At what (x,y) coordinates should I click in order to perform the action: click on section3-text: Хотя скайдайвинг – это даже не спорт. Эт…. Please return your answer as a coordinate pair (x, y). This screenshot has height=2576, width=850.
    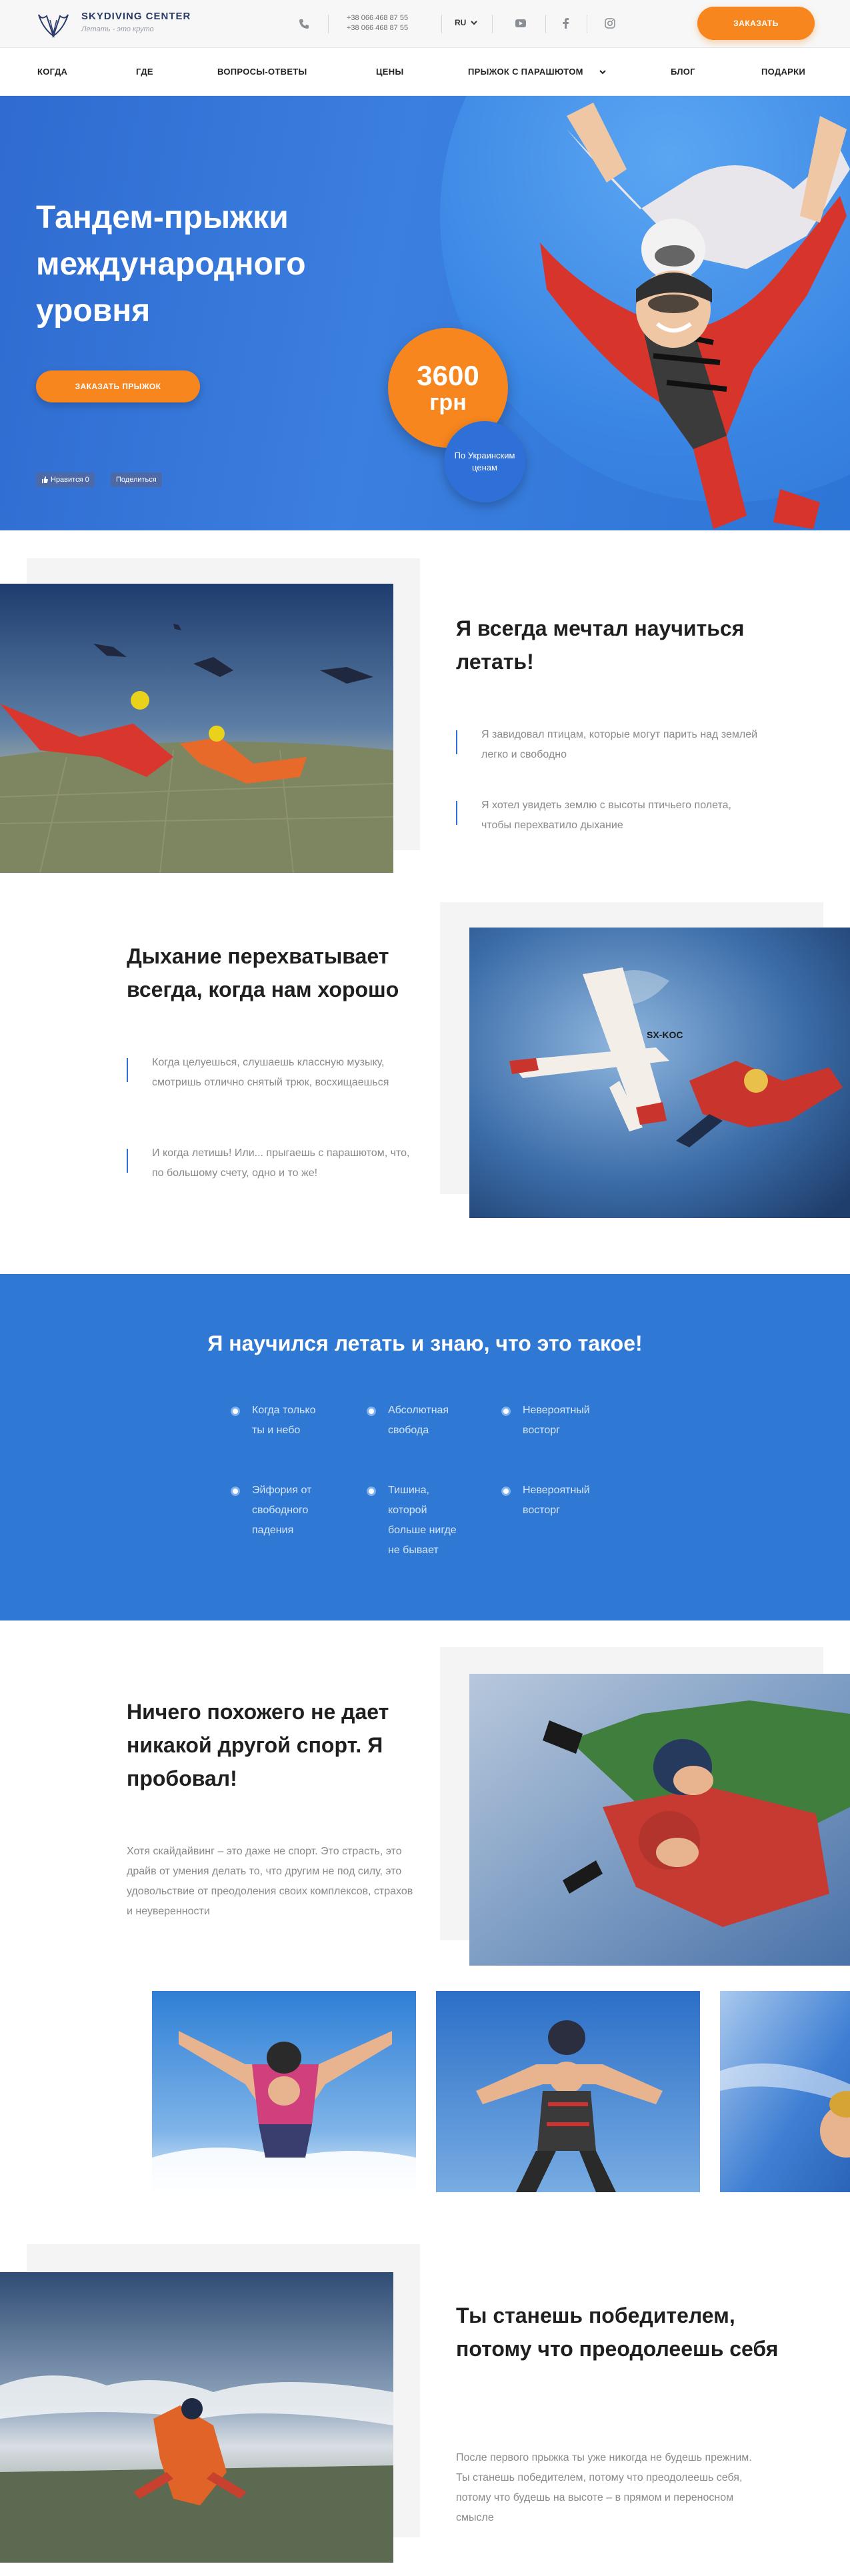
    Looking at the image, I should click on (270, 1882).